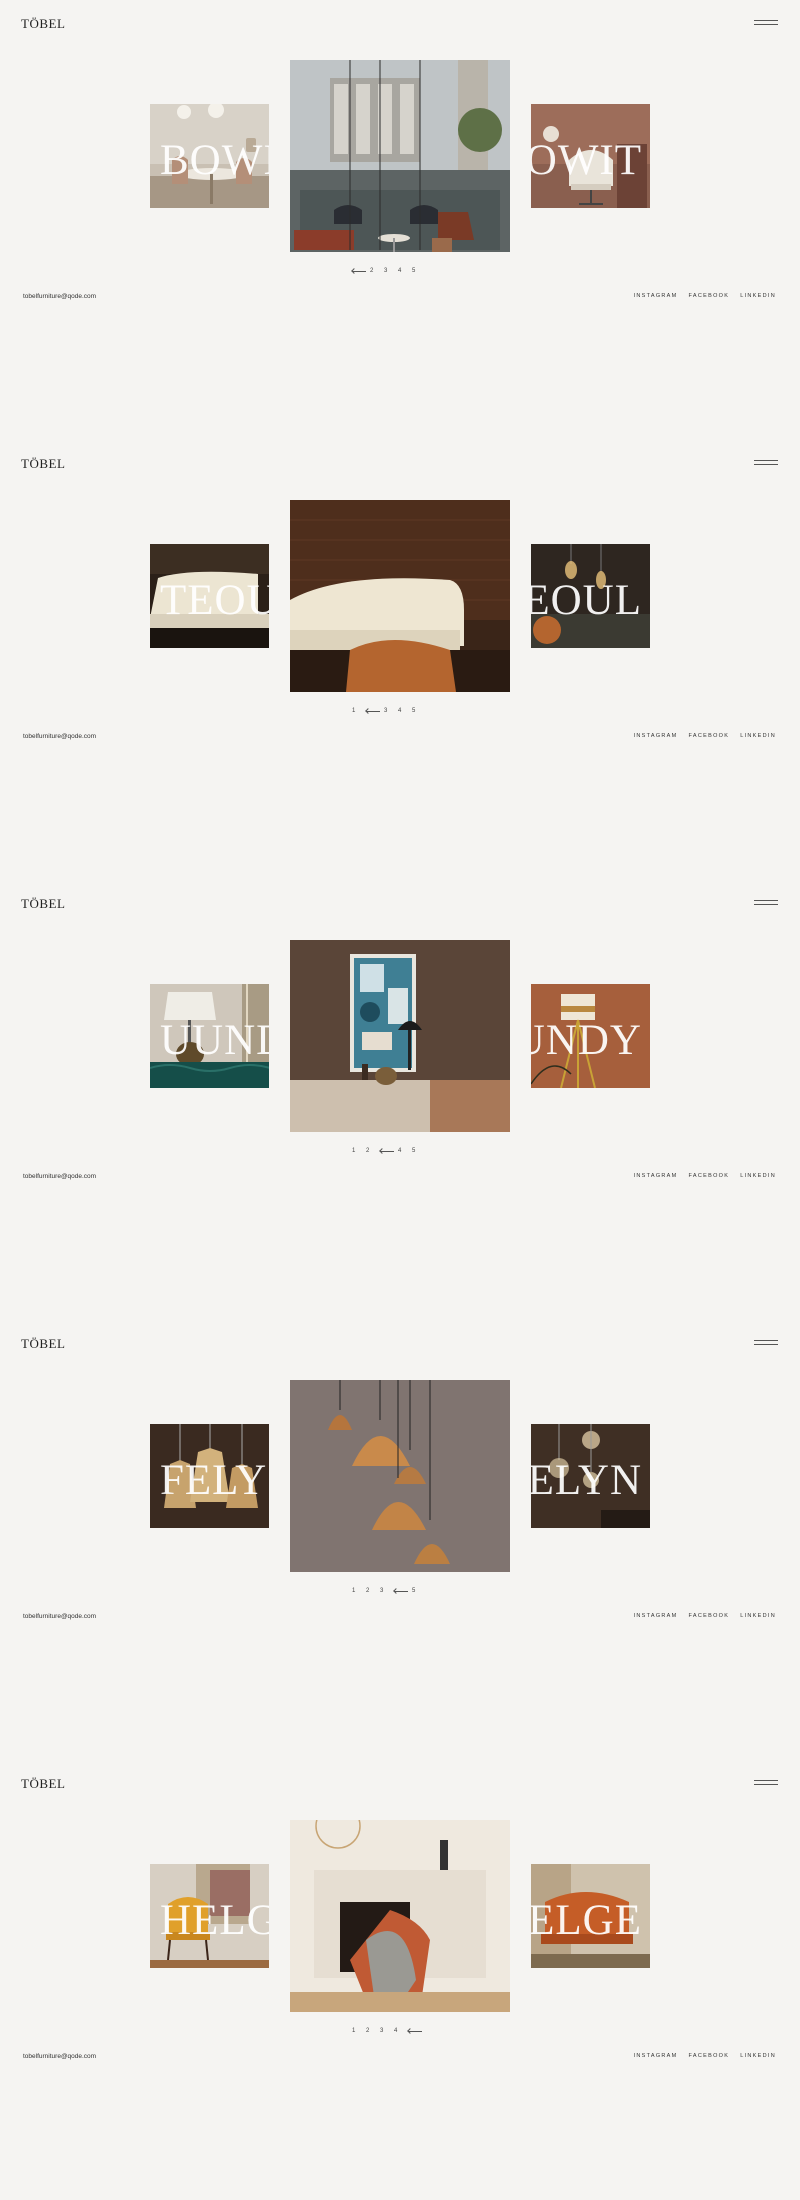  I want to click on glass-globe-pendants-photo, so click(590, 1476).